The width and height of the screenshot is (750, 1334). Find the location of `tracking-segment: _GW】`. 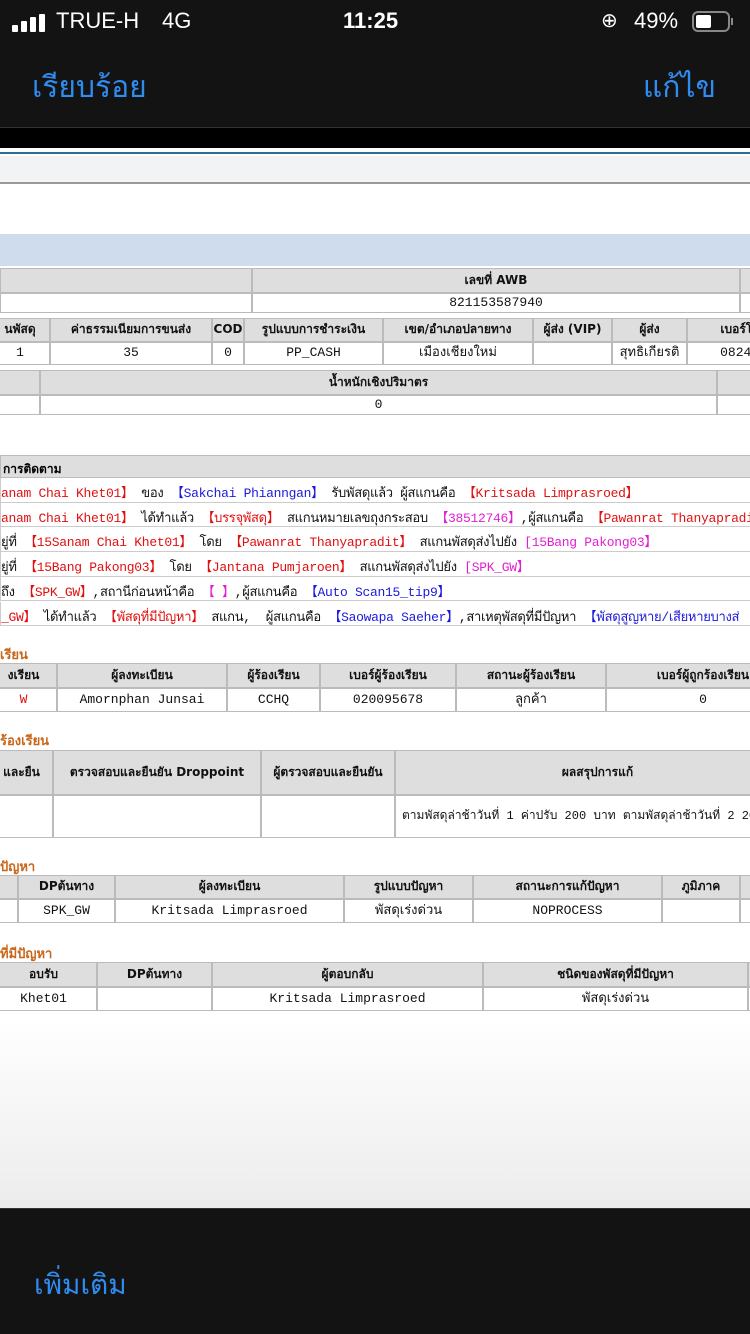

tracking-segment: _GW】 is located at coordinates (19, 617).